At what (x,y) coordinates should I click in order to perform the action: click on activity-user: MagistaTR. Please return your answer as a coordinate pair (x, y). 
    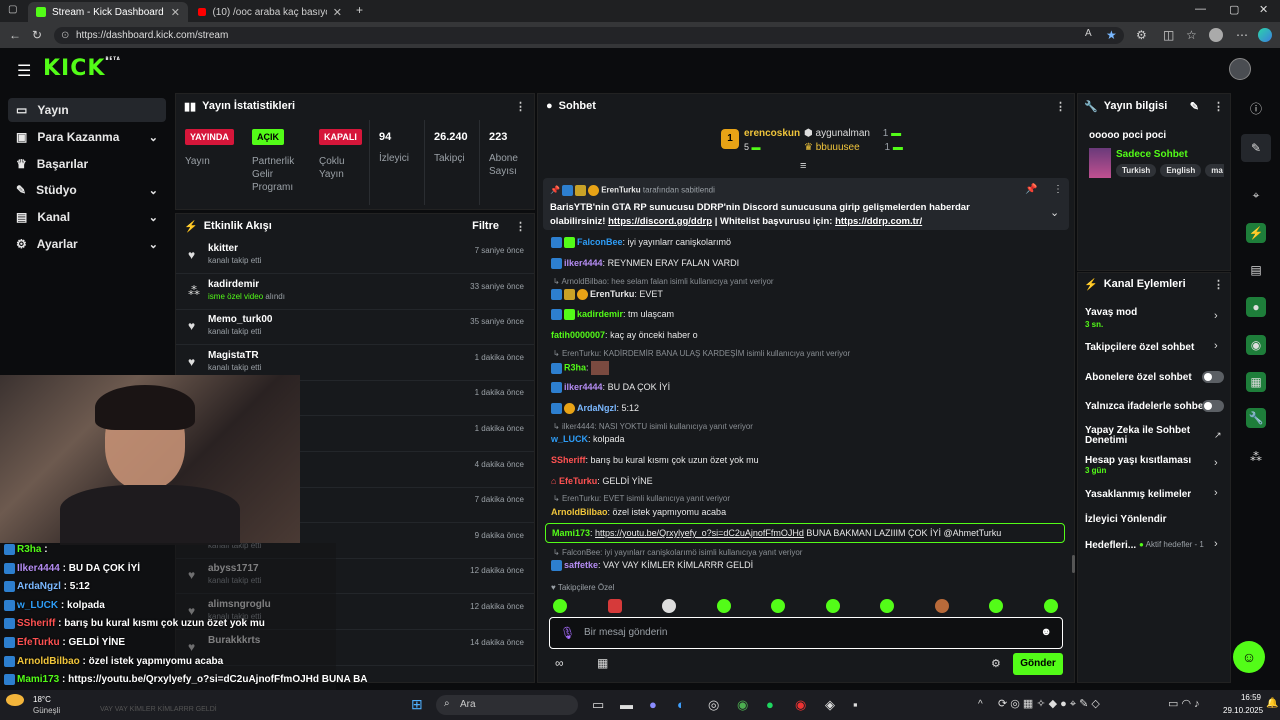
    Looking at the image, I should click on (233, 355).